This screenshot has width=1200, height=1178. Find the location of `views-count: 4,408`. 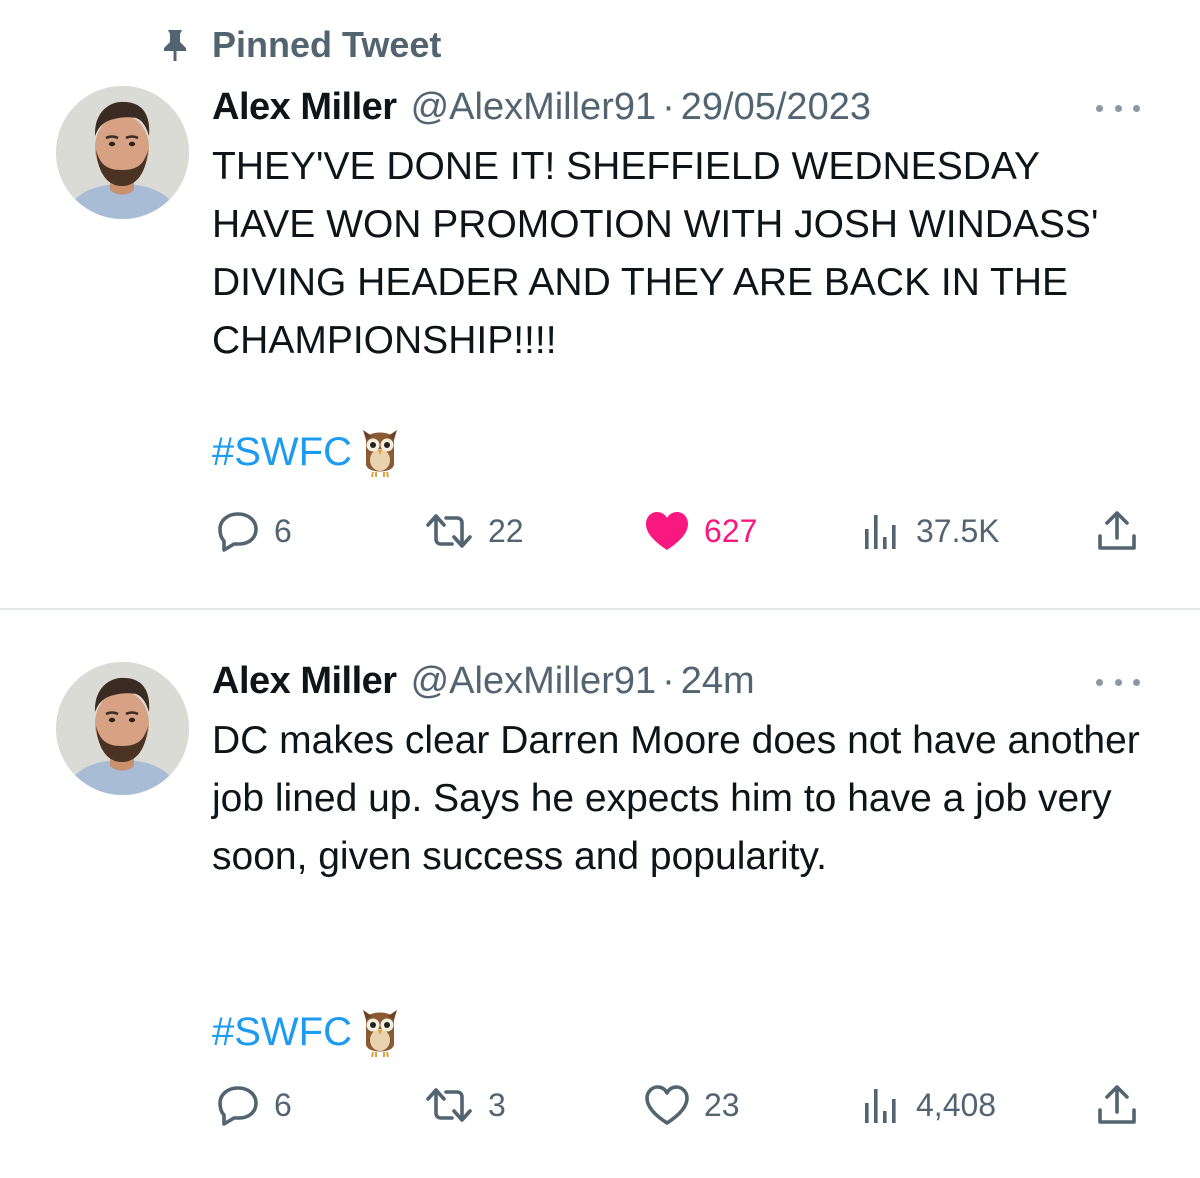

views-count: 4,408 is located at coordinates (956, 1104).